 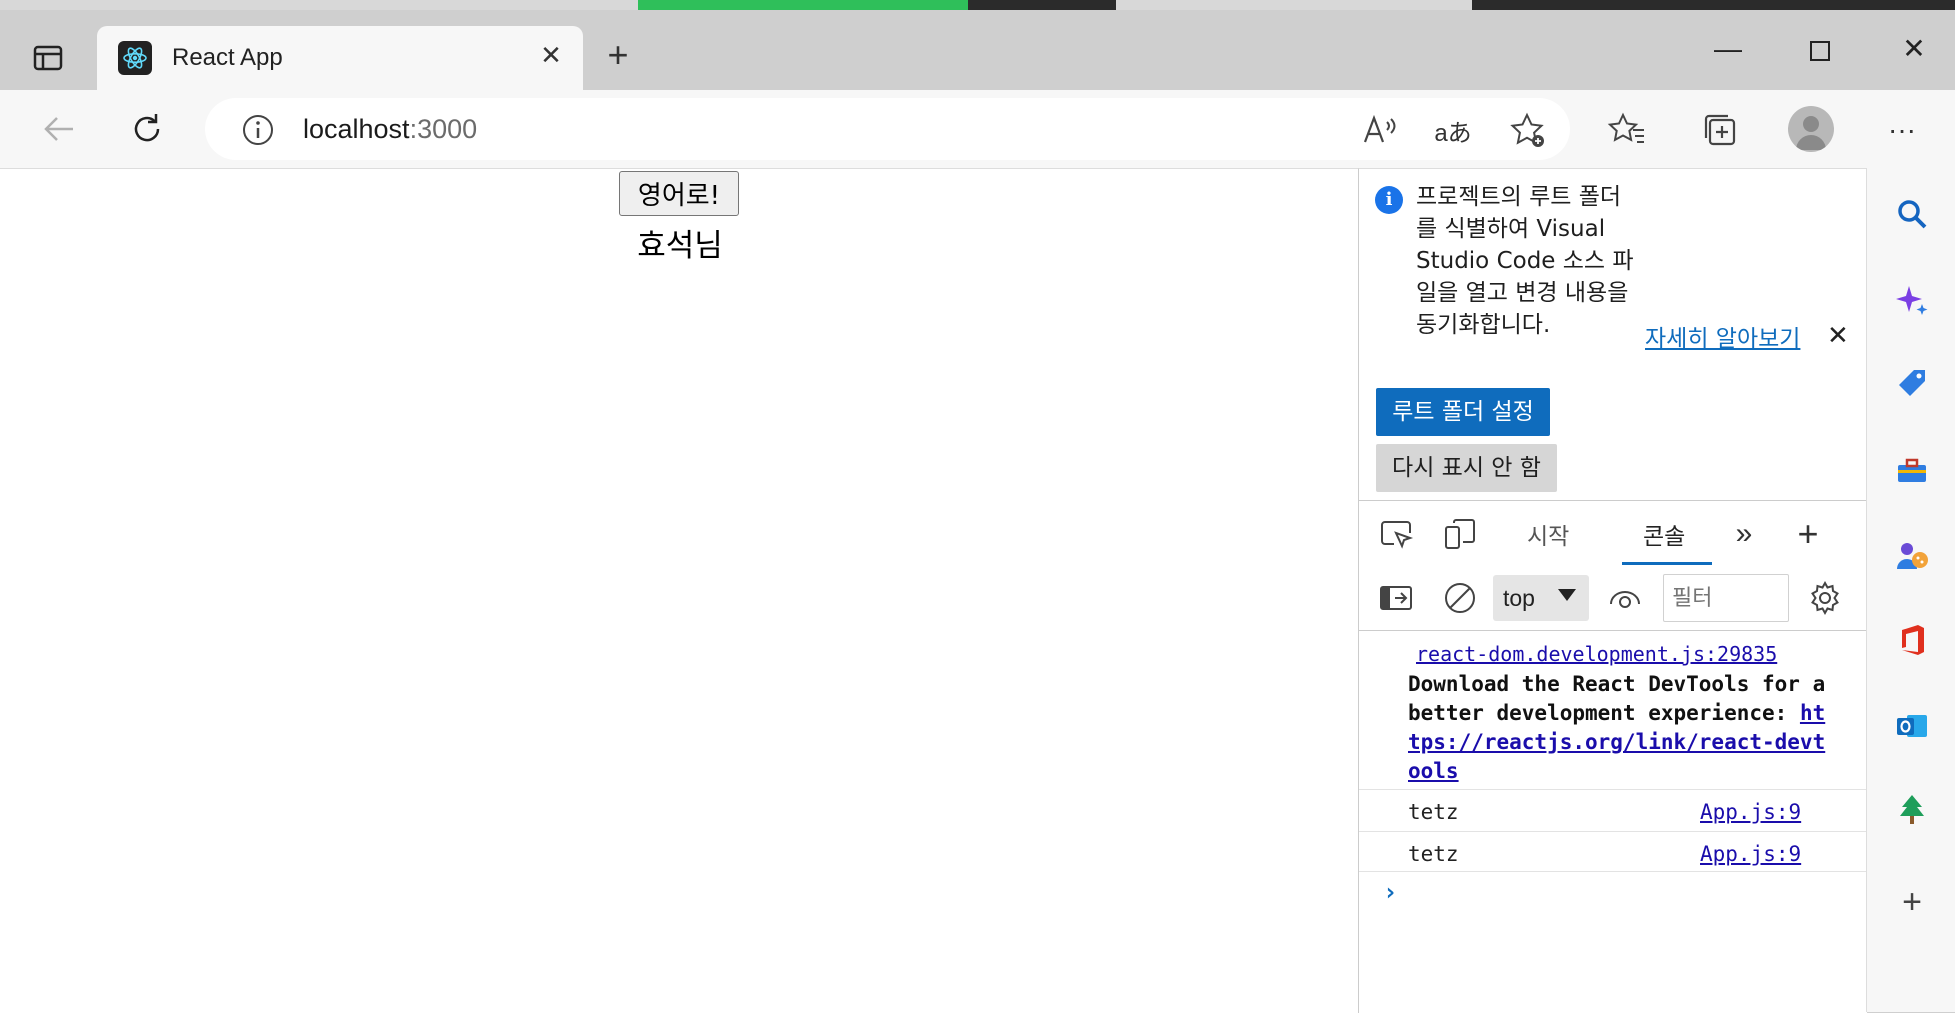 I want to click on shopping-tag-icon, so click(x=1912, y=384).